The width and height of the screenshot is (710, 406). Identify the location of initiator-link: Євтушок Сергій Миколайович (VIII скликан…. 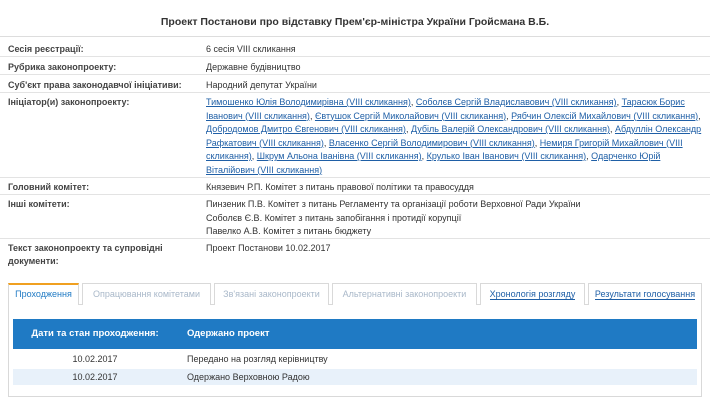
(410, 116).